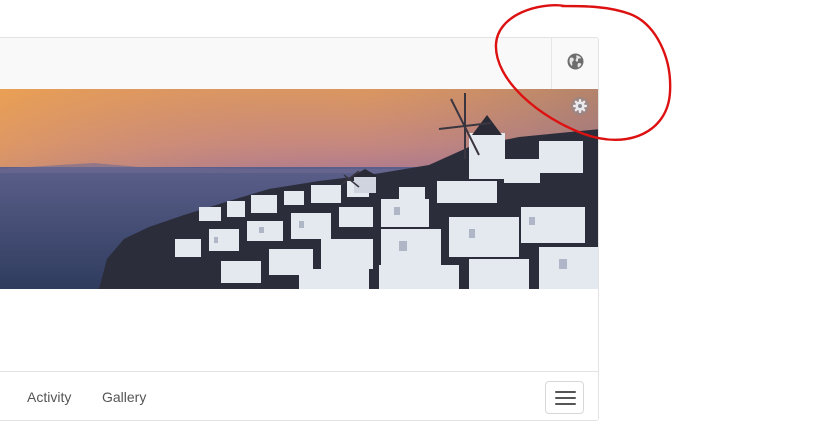 The image size is (838, 445). I want to click on globe-button, so click(574, 63).